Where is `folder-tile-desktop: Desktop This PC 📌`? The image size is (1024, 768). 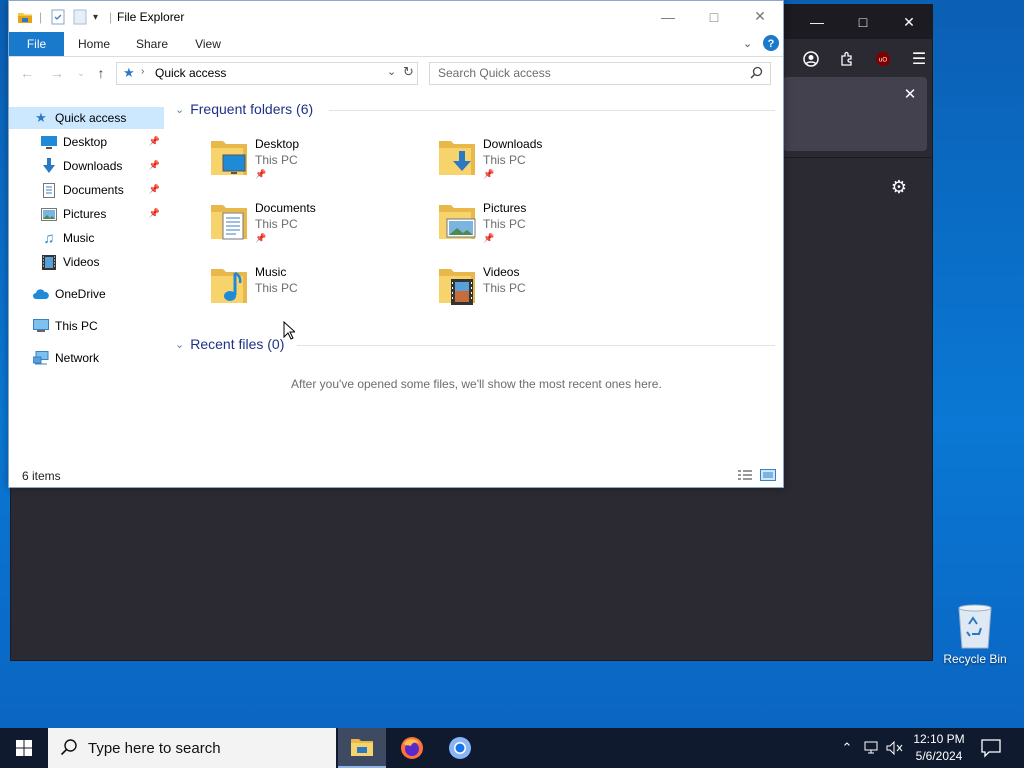 folder-tile-desktop: Desktop This PC 📌 is located at coordinates (309, 162).